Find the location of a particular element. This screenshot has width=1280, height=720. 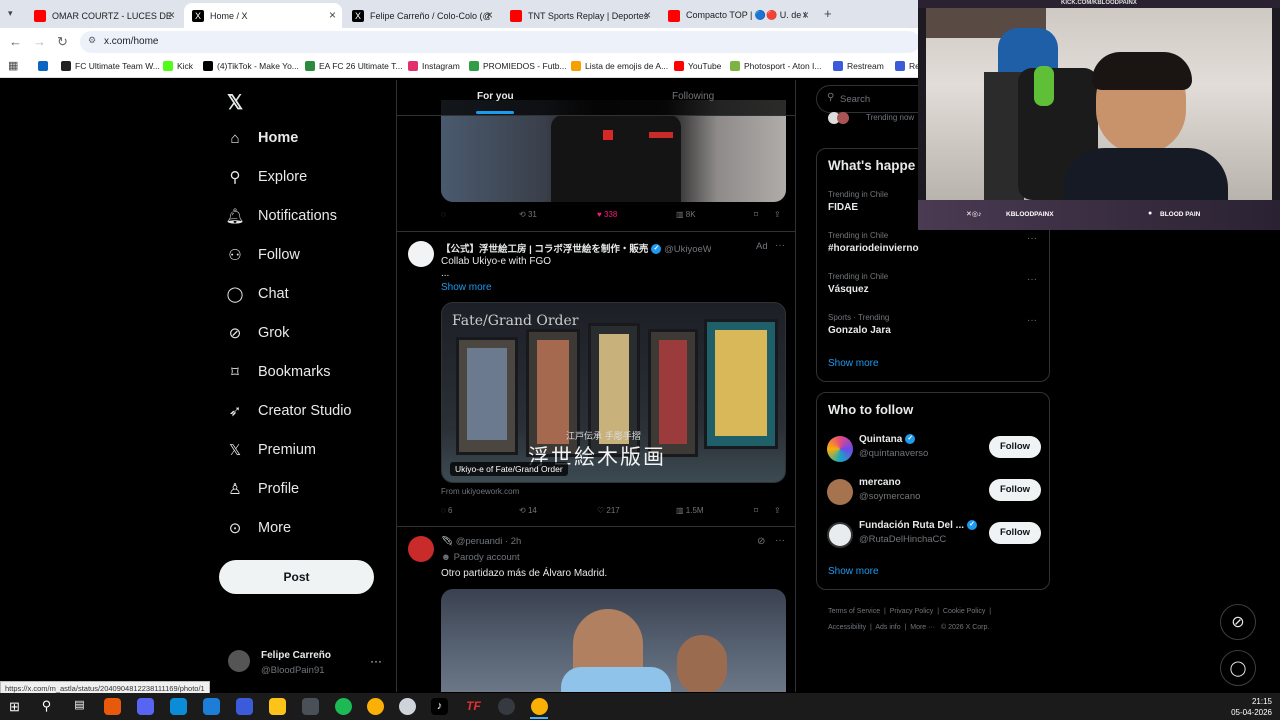

x-logo-icon: 𝕏 is located at coordinates (235, 102).